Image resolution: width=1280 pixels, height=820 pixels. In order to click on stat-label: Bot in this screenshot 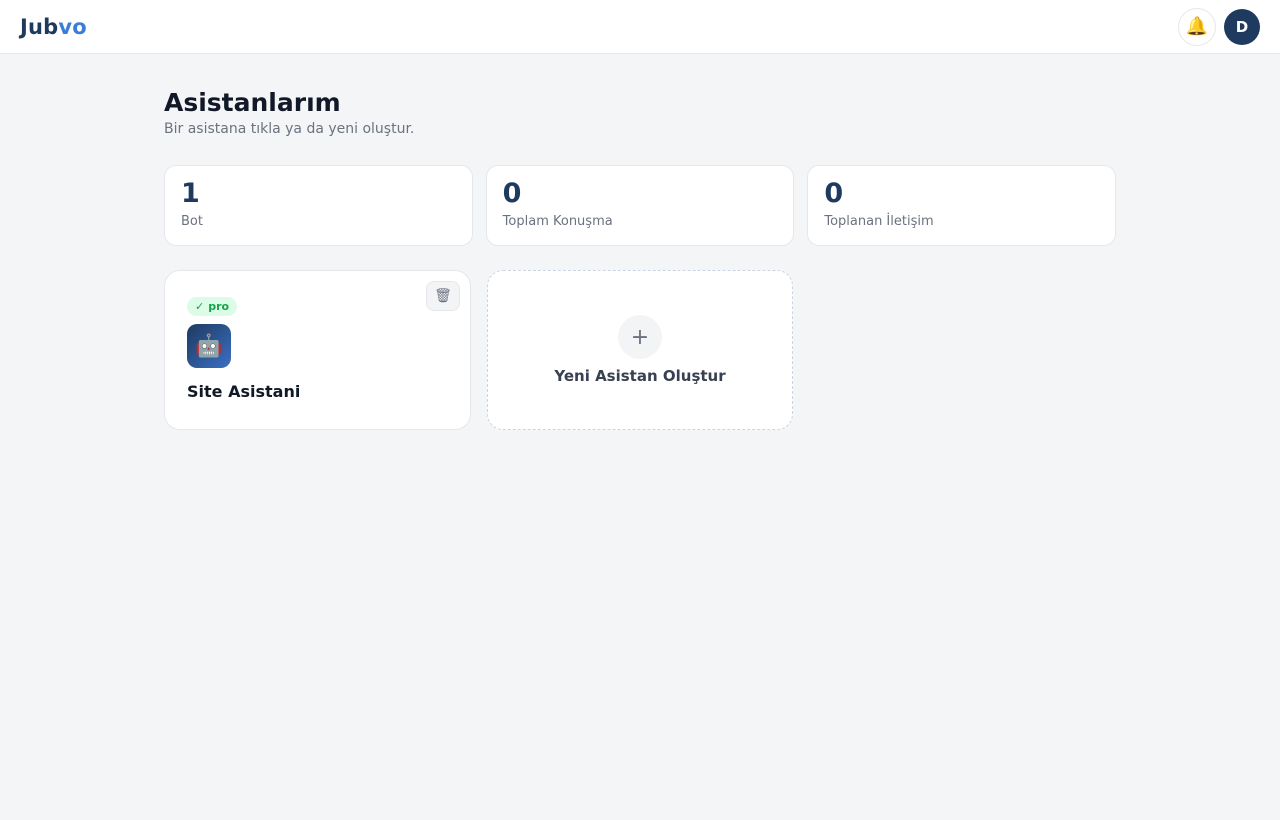, I will do `click(192, 221)`.